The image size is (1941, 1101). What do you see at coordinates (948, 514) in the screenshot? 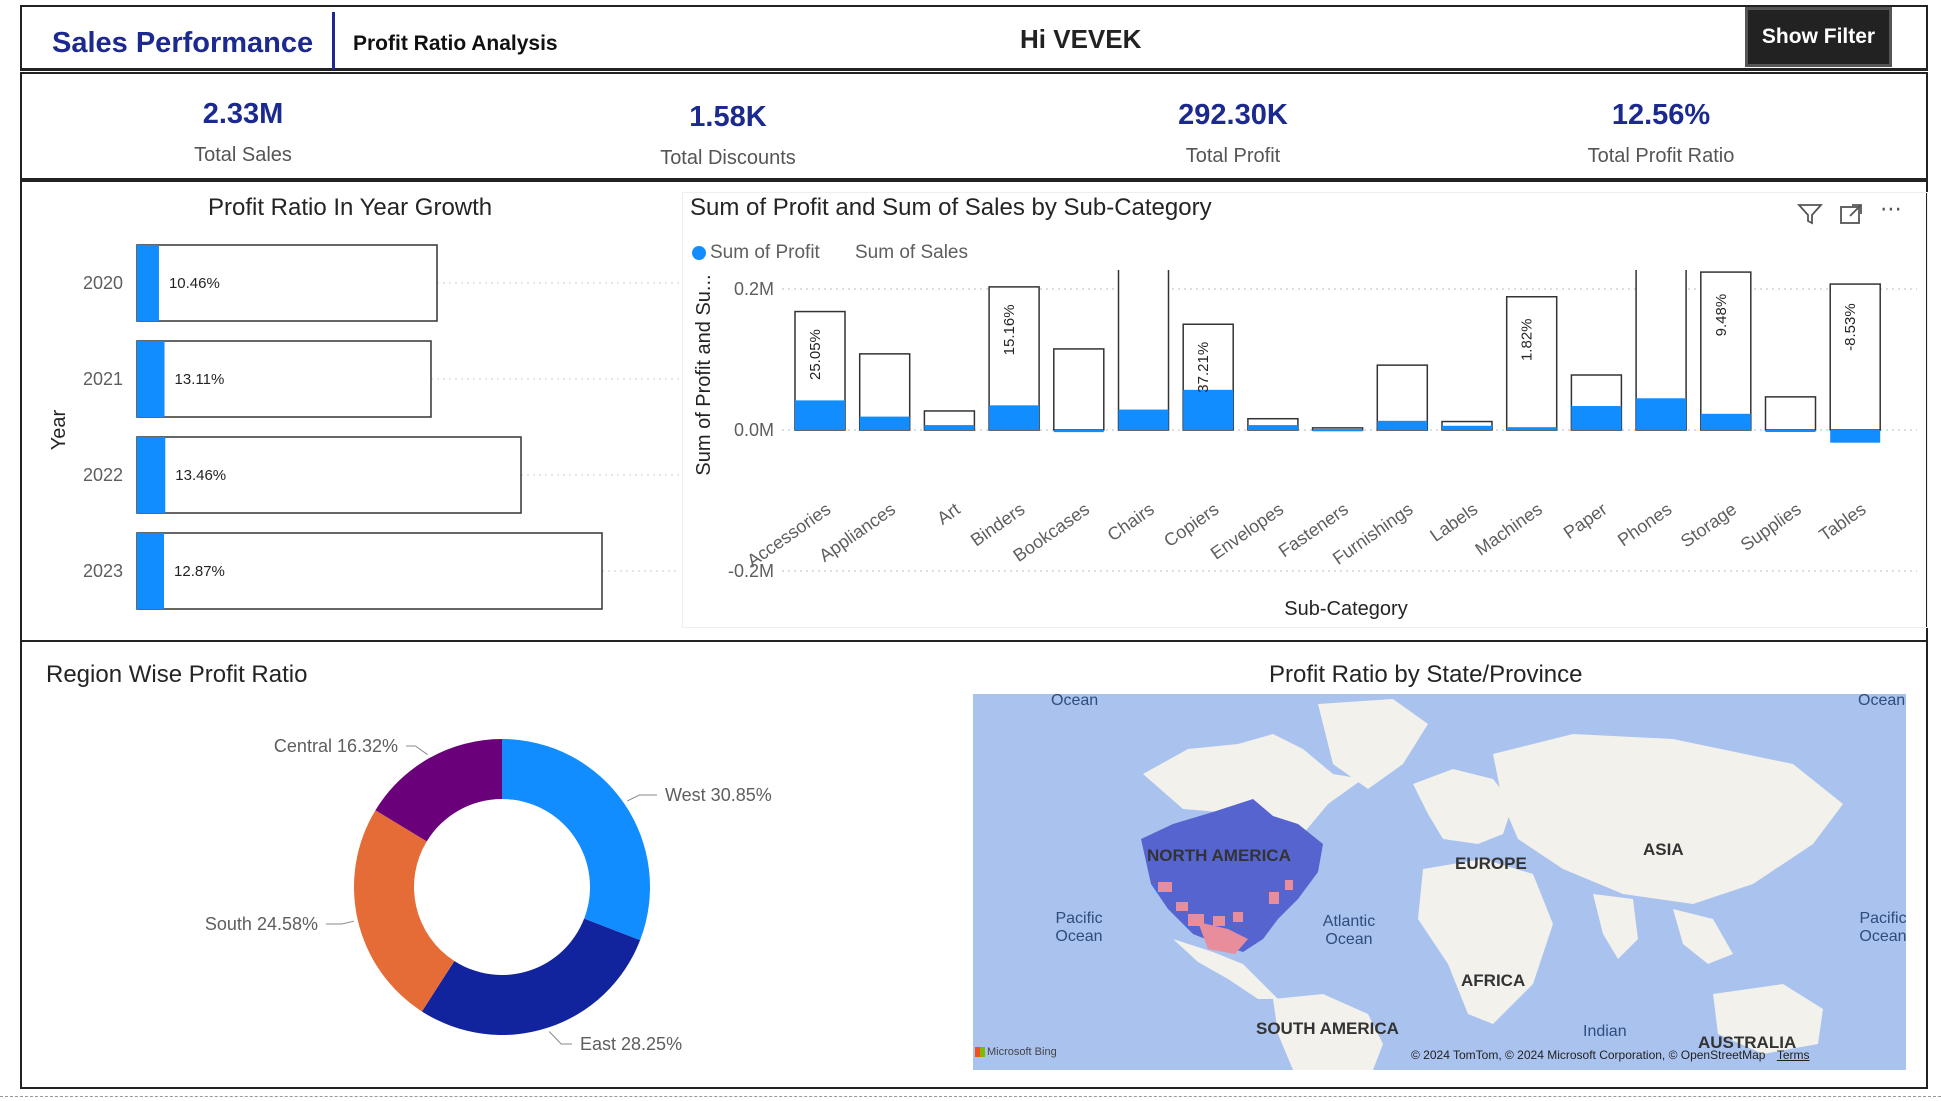
I see `subcat-x-tick: Art` at bounding box center [948, 514].